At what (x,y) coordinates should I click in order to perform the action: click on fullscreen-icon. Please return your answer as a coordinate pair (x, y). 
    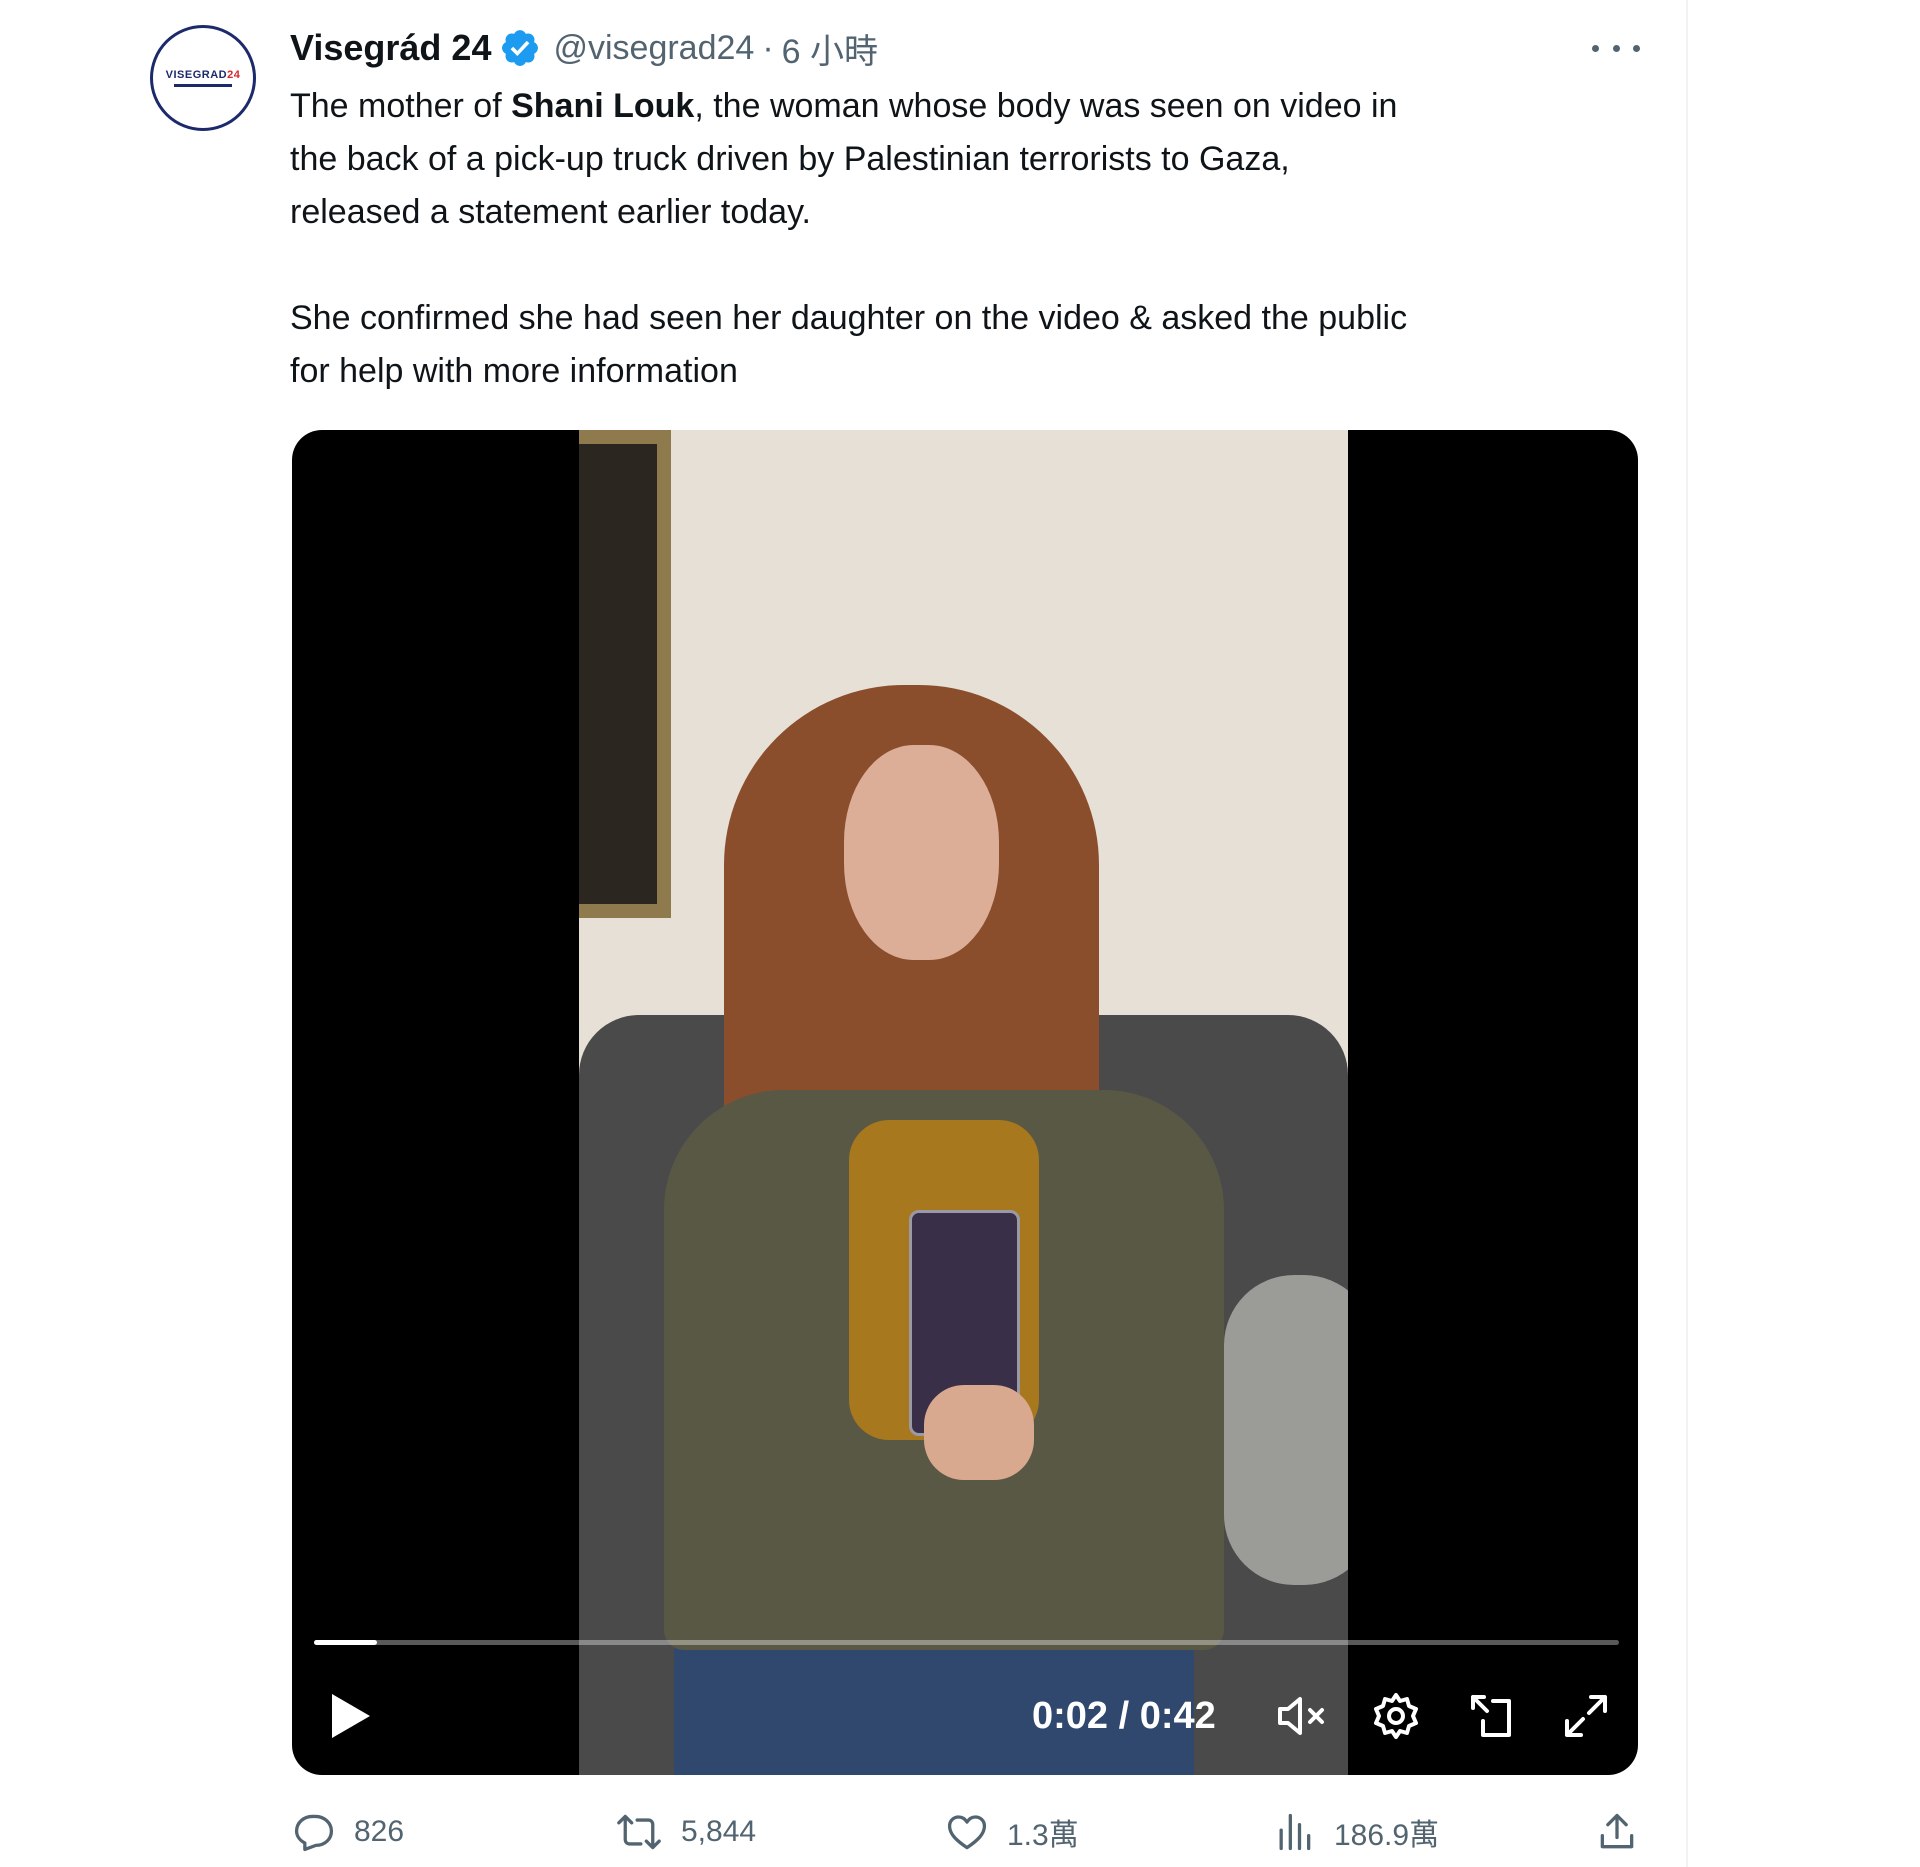
    Looking at the image, I should click on (1586, 1716).